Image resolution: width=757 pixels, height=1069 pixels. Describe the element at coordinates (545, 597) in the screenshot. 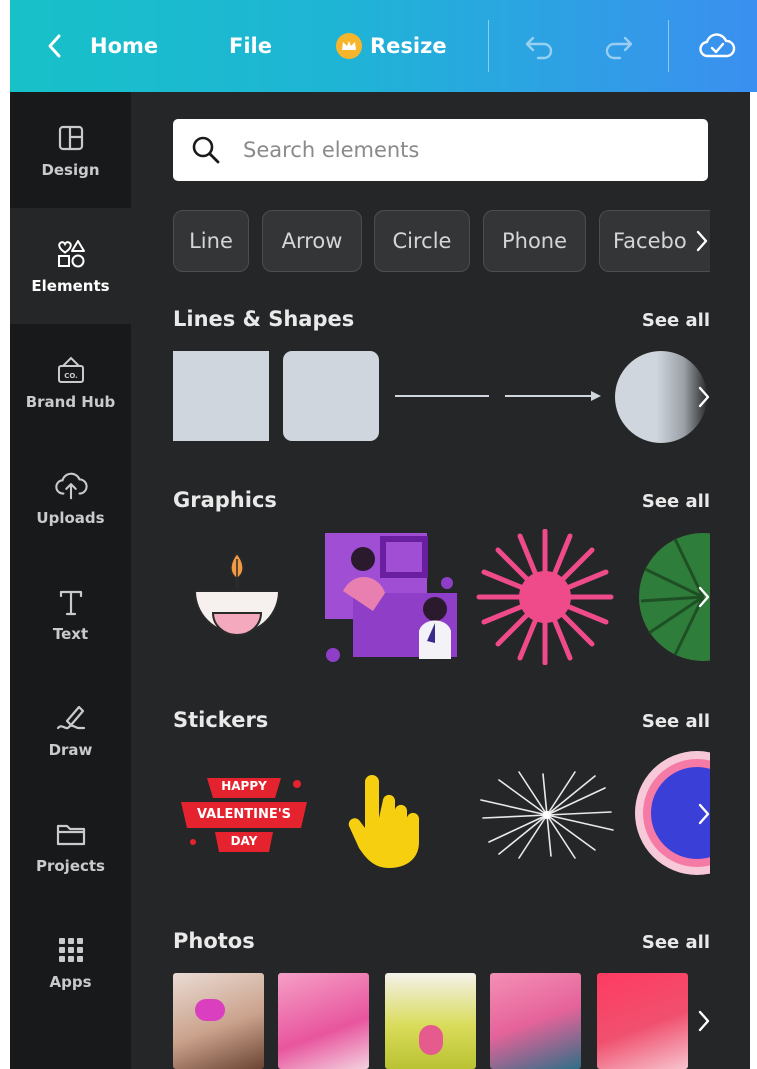

I see `sunburst-graphic` at that location.